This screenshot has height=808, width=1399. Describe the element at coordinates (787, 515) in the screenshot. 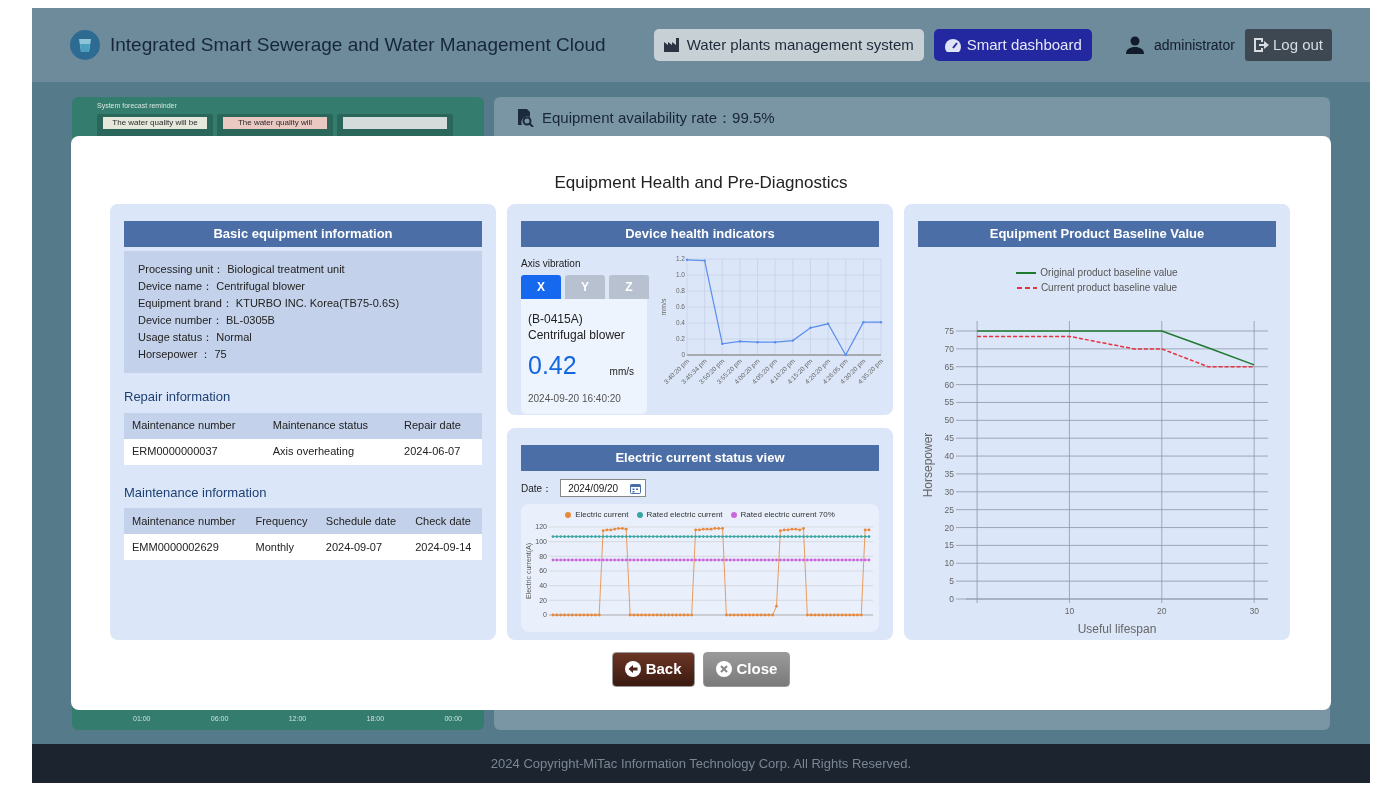

I see `legend-label: Rated electric current 70%` at that location.